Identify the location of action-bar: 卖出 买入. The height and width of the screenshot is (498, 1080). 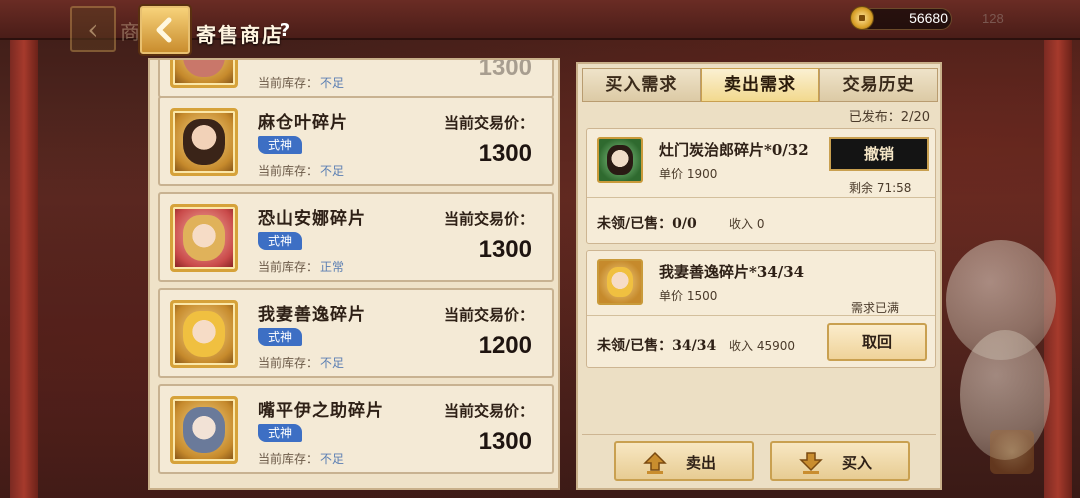
(759, 459).